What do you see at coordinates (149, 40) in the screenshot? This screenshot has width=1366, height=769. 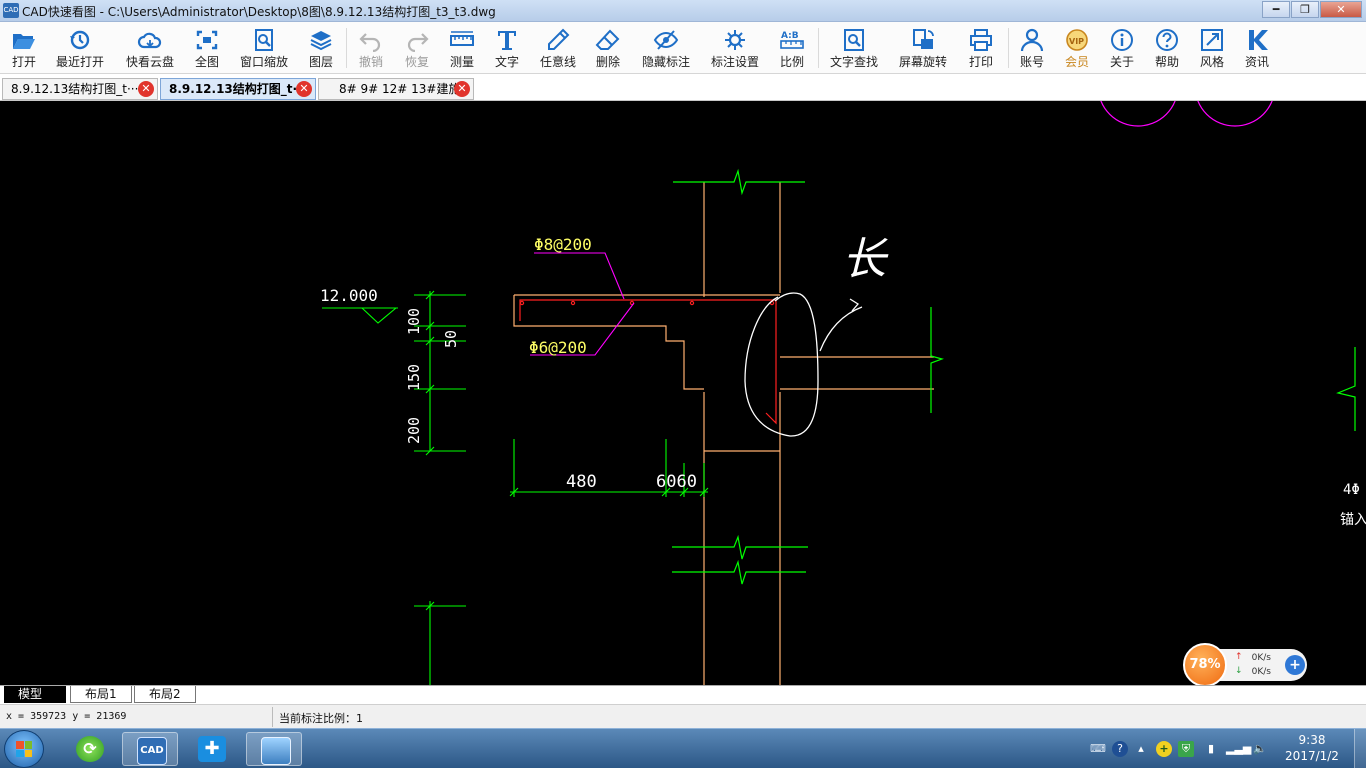 I see `cloud-icon` at bounding box center [149, 40].